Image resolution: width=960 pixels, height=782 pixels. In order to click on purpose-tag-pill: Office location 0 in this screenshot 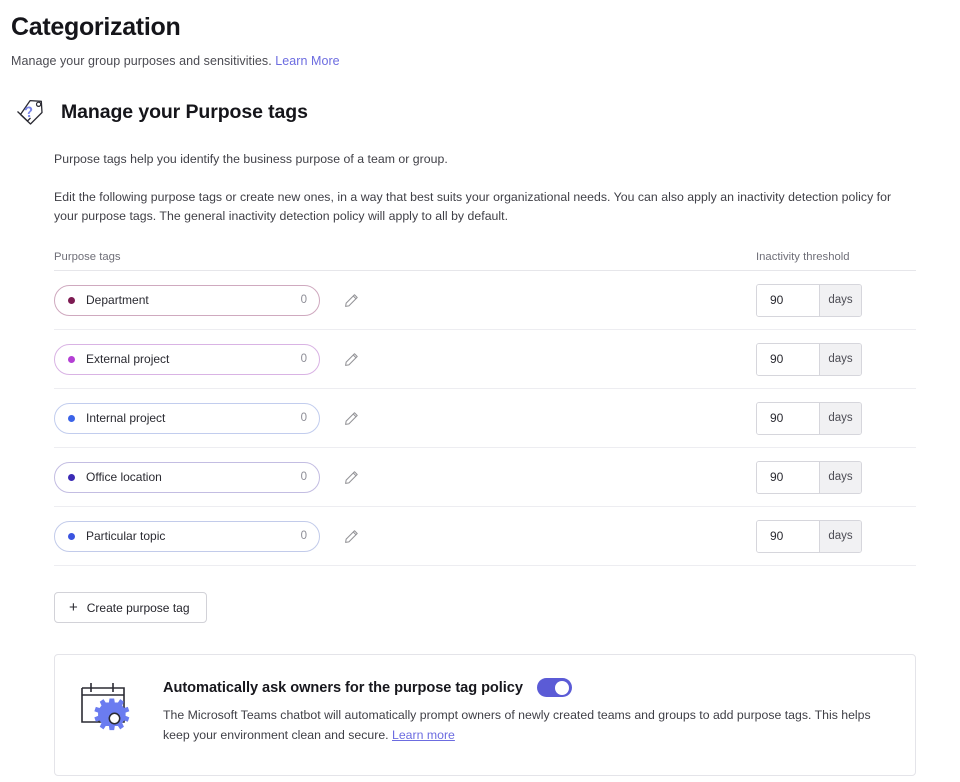, I will do `click(187, 477)`.